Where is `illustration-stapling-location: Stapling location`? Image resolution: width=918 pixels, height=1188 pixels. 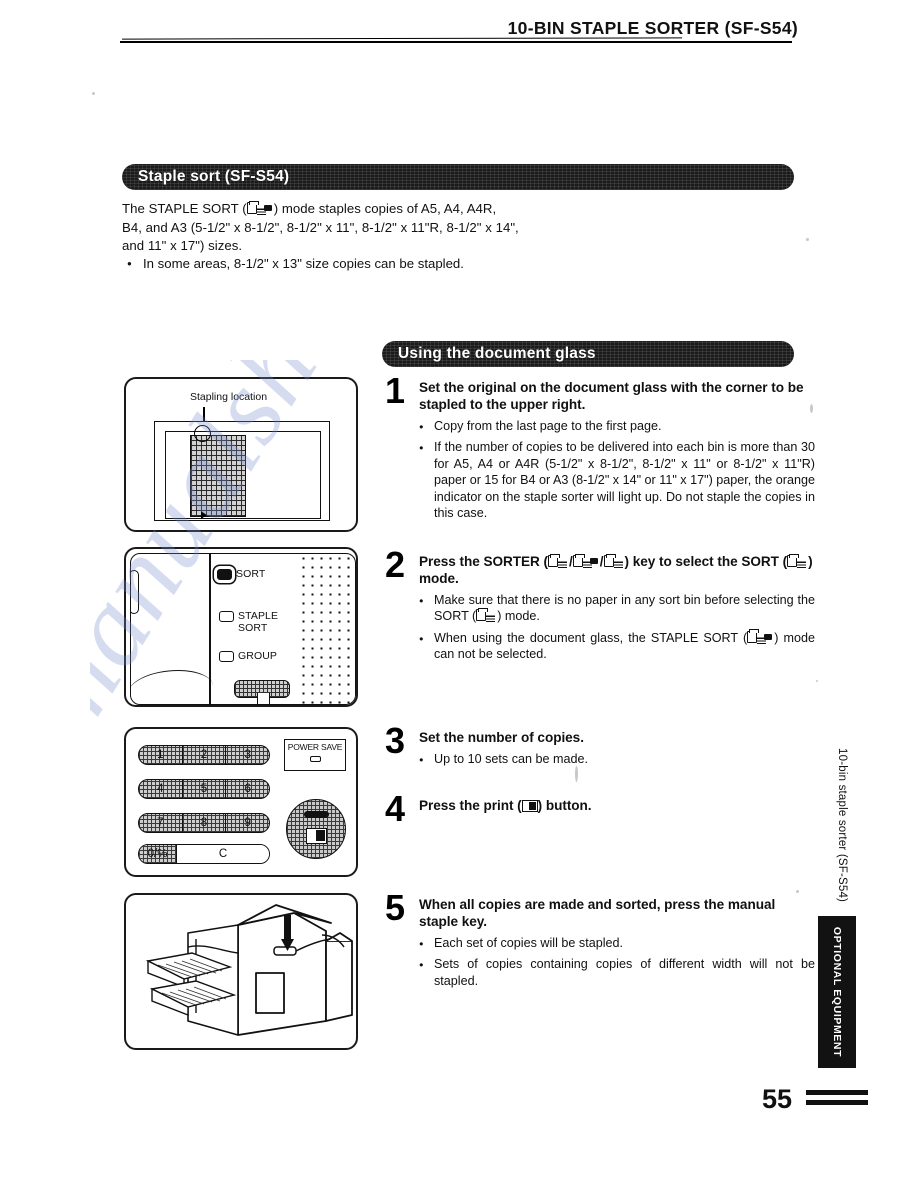 illustration-stapling-location: Stapling location is located at coordinates (241, 454).